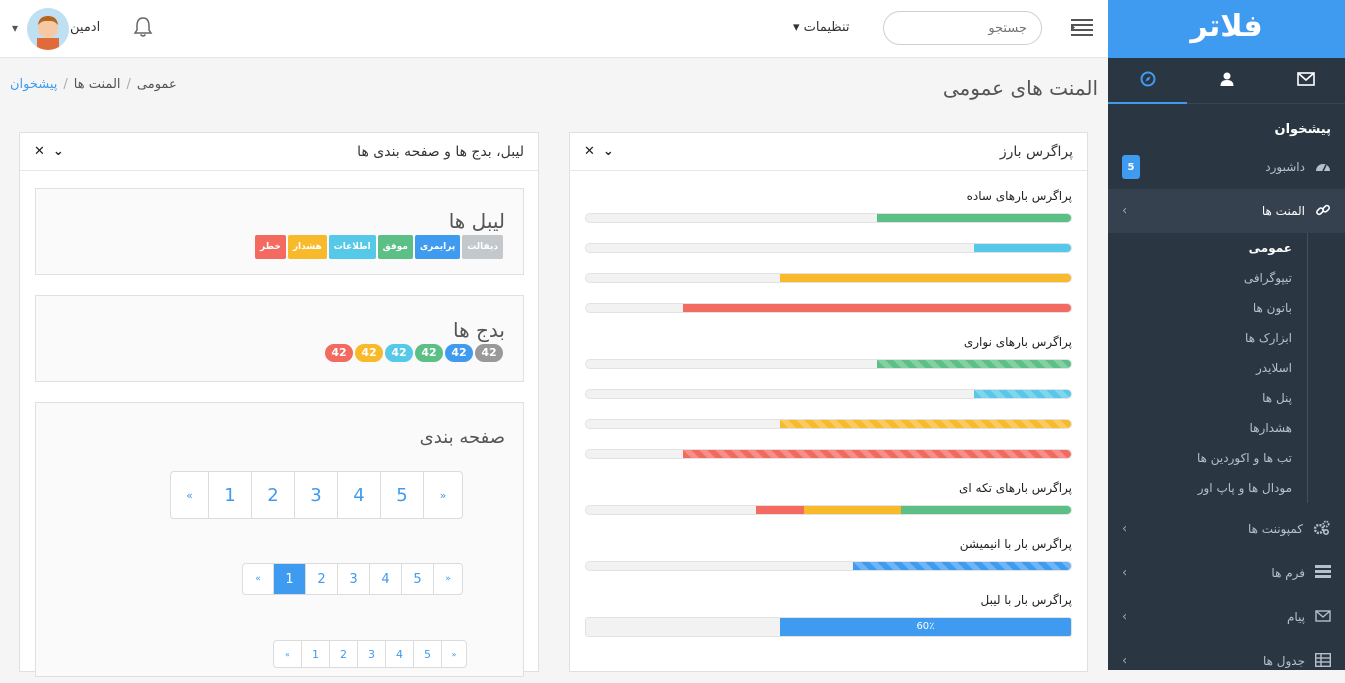 This screenshot has height=683, width=1345. What do you see at coordinates (270, 247) in the screenshot?
I see `label-danger: خطر` at bounding box center [270, 247].